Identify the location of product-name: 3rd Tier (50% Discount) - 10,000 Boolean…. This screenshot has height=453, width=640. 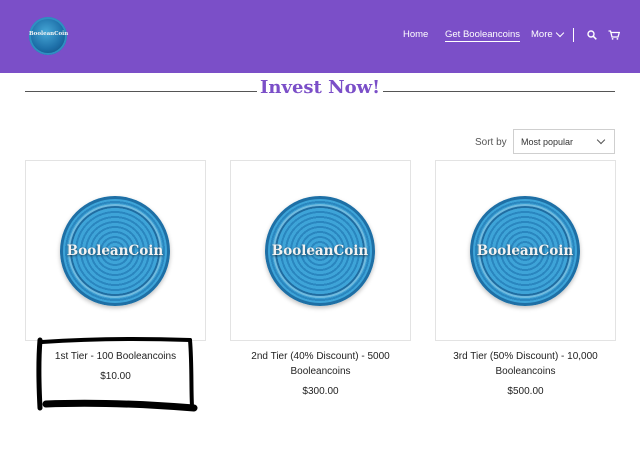
(525, 364).